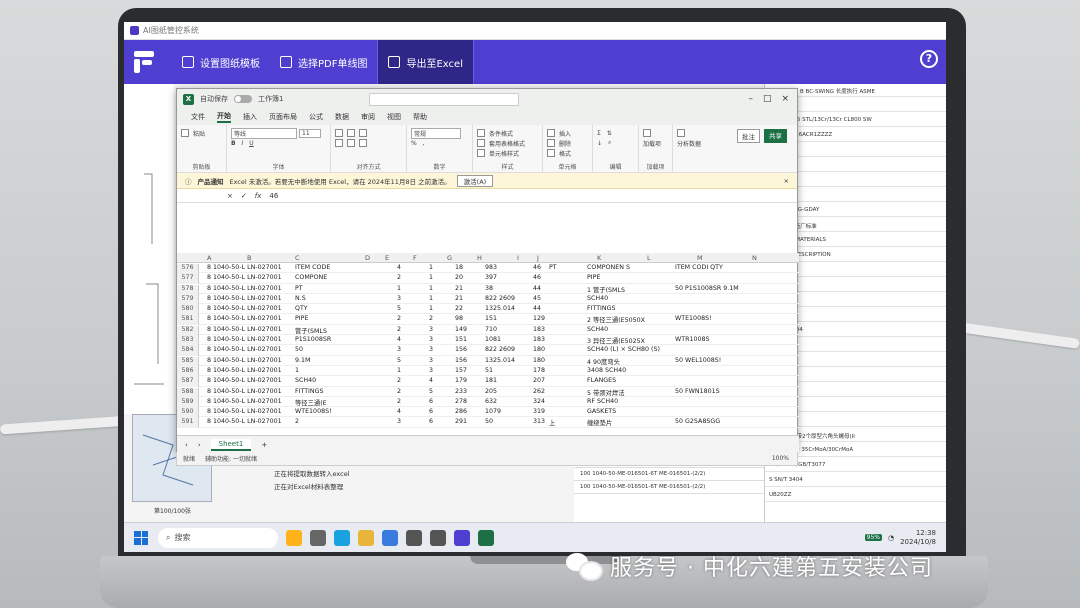 Image resolution: width=1080 pixels, height=608 pixels. Describe the element at coordinates (597, 298) in the screenshot. I see `cell: SCH40` at that location.